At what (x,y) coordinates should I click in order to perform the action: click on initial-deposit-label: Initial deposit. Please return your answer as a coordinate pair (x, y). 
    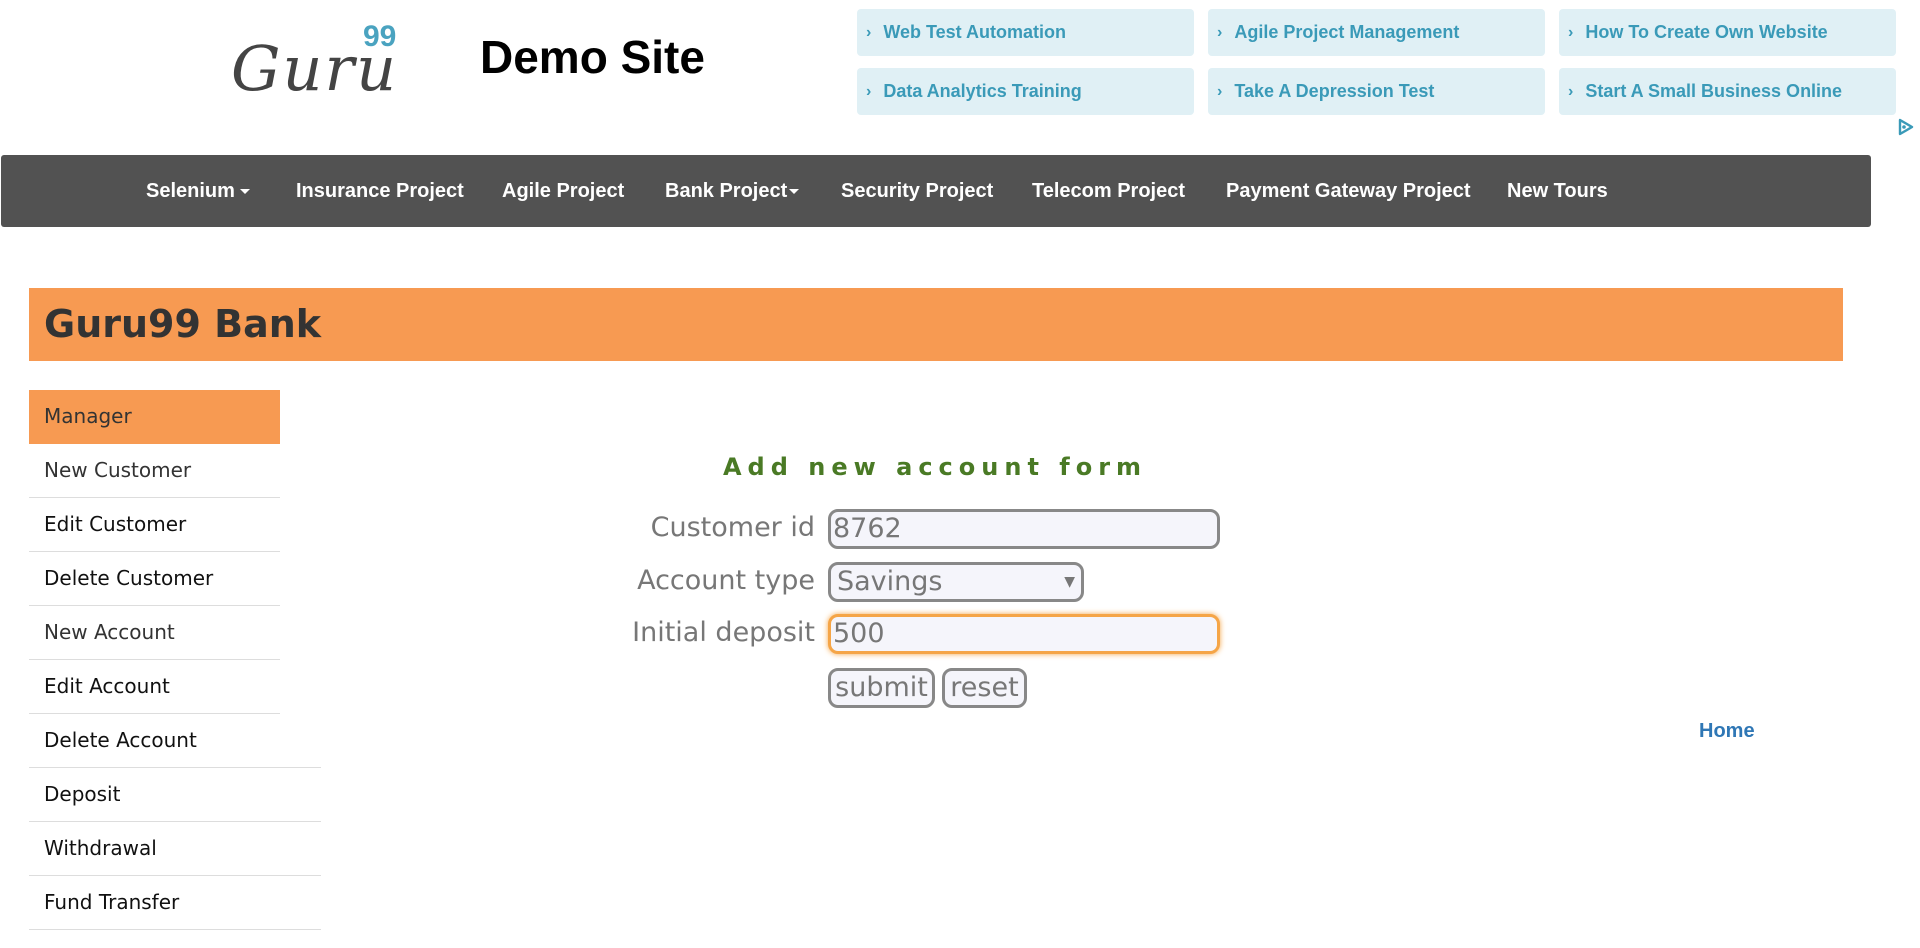
    Looking at the image, I should click on (723, 632).